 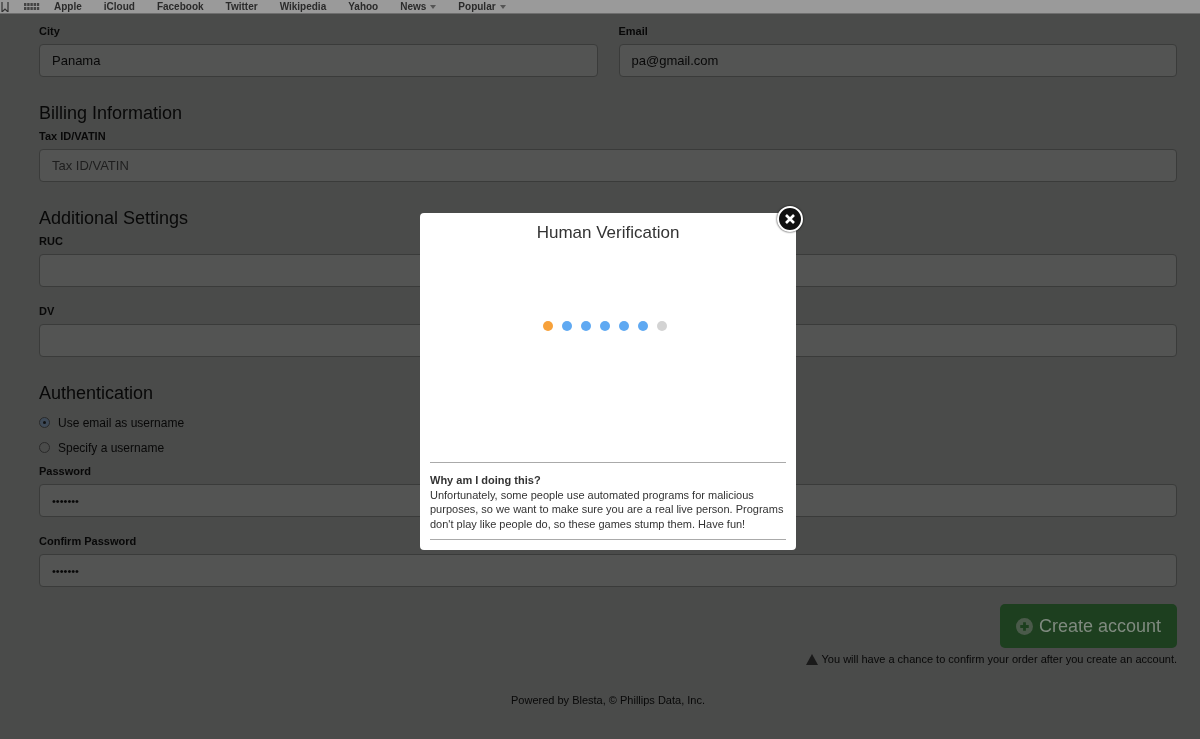 I want to click on field-label: Password, so click(x=65, y=471).